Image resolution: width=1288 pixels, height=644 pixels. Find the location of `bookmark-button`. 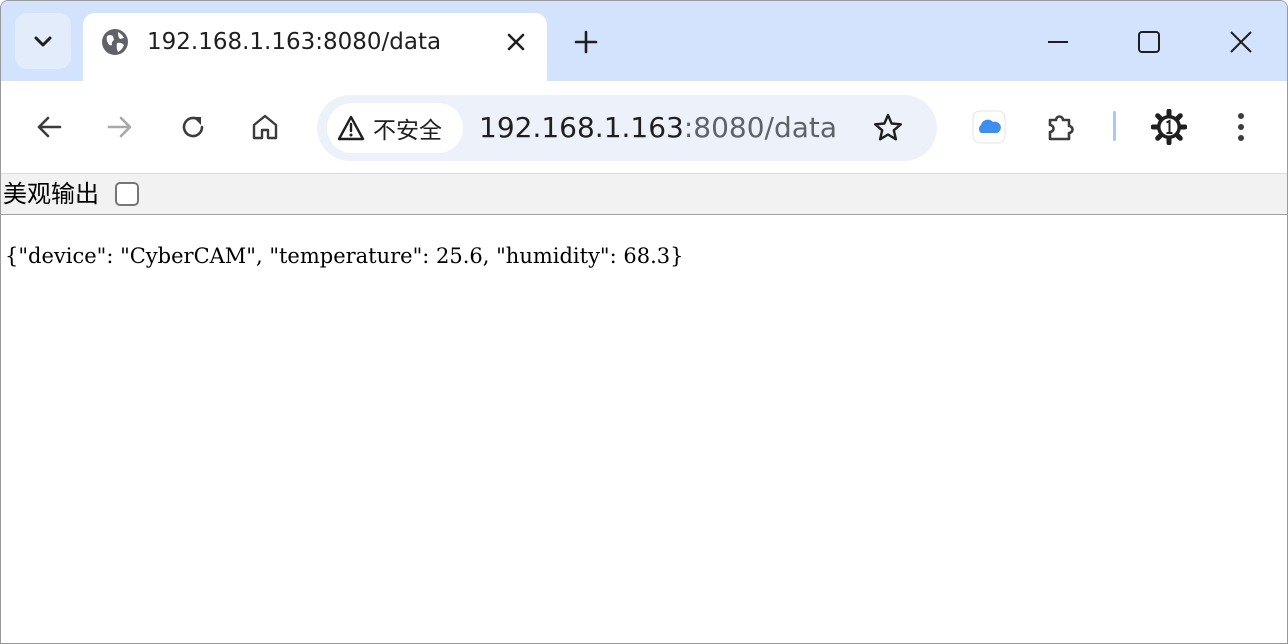

bookmark-button is located at coordinates (888, 128).